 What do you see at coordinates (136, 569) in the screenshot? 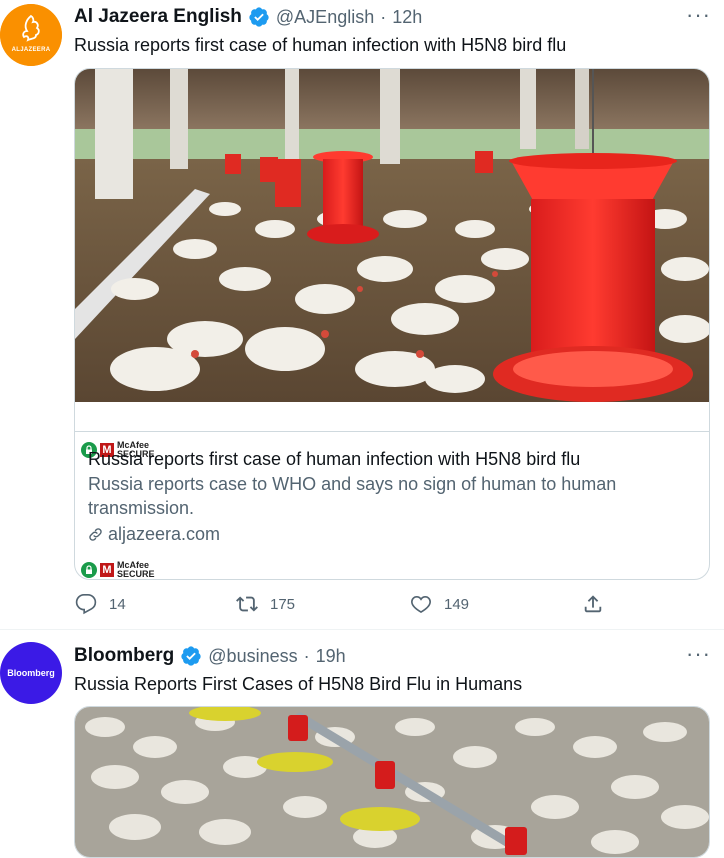
I see `mcafee-label: McAfee SECURE` at bounding box center [136, 569].